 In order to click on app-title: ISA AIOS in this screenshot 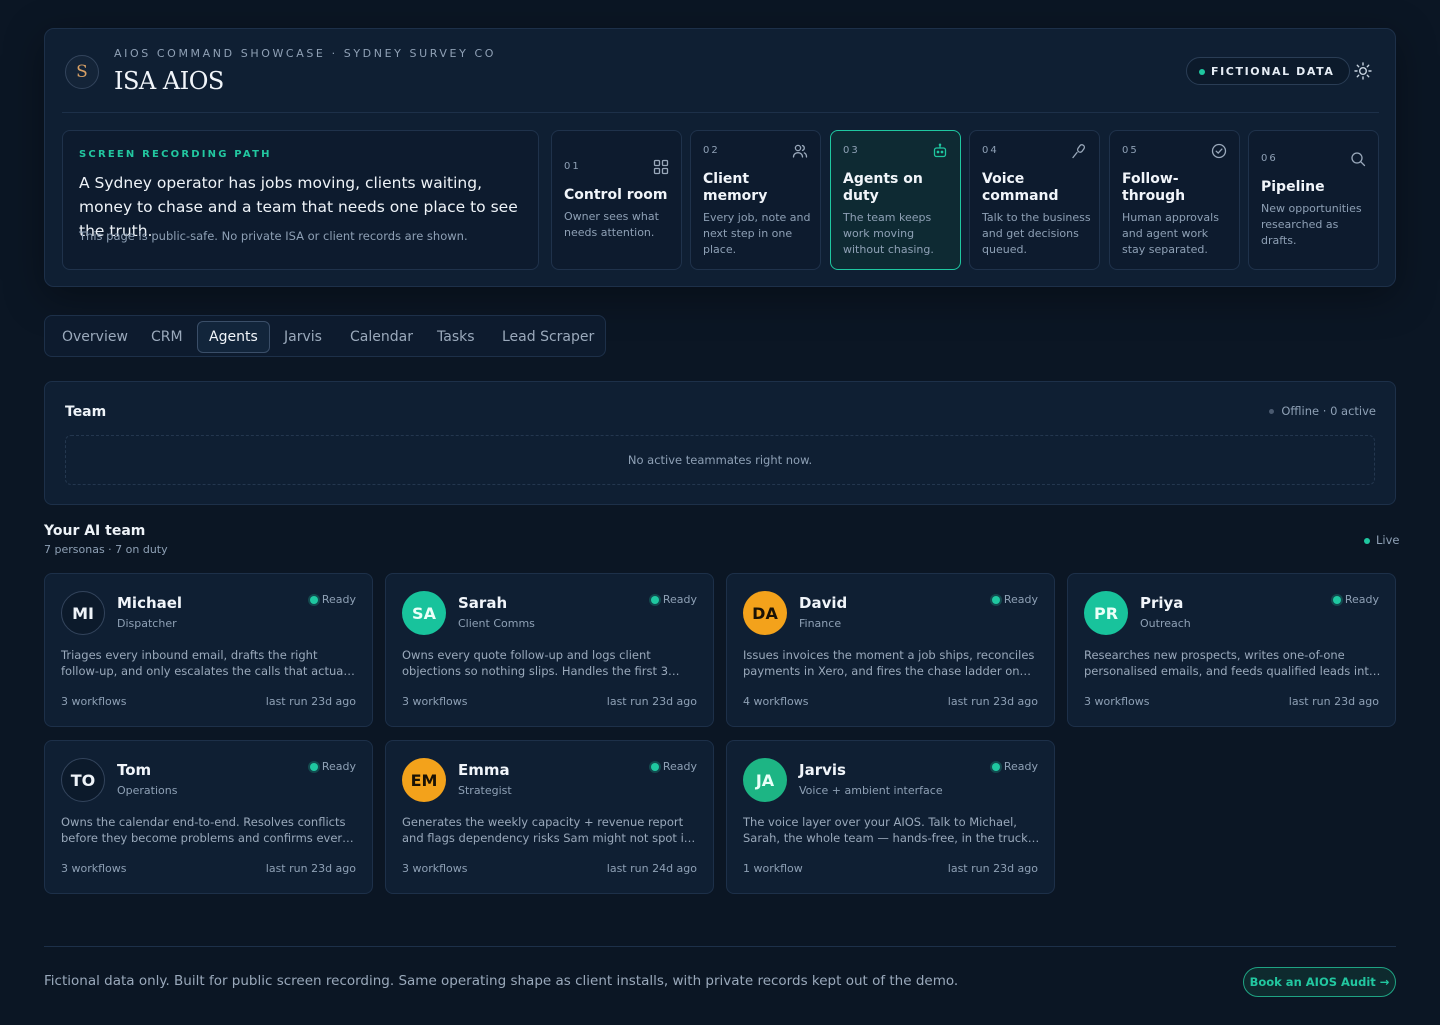, I will do `click(169, 81)`.